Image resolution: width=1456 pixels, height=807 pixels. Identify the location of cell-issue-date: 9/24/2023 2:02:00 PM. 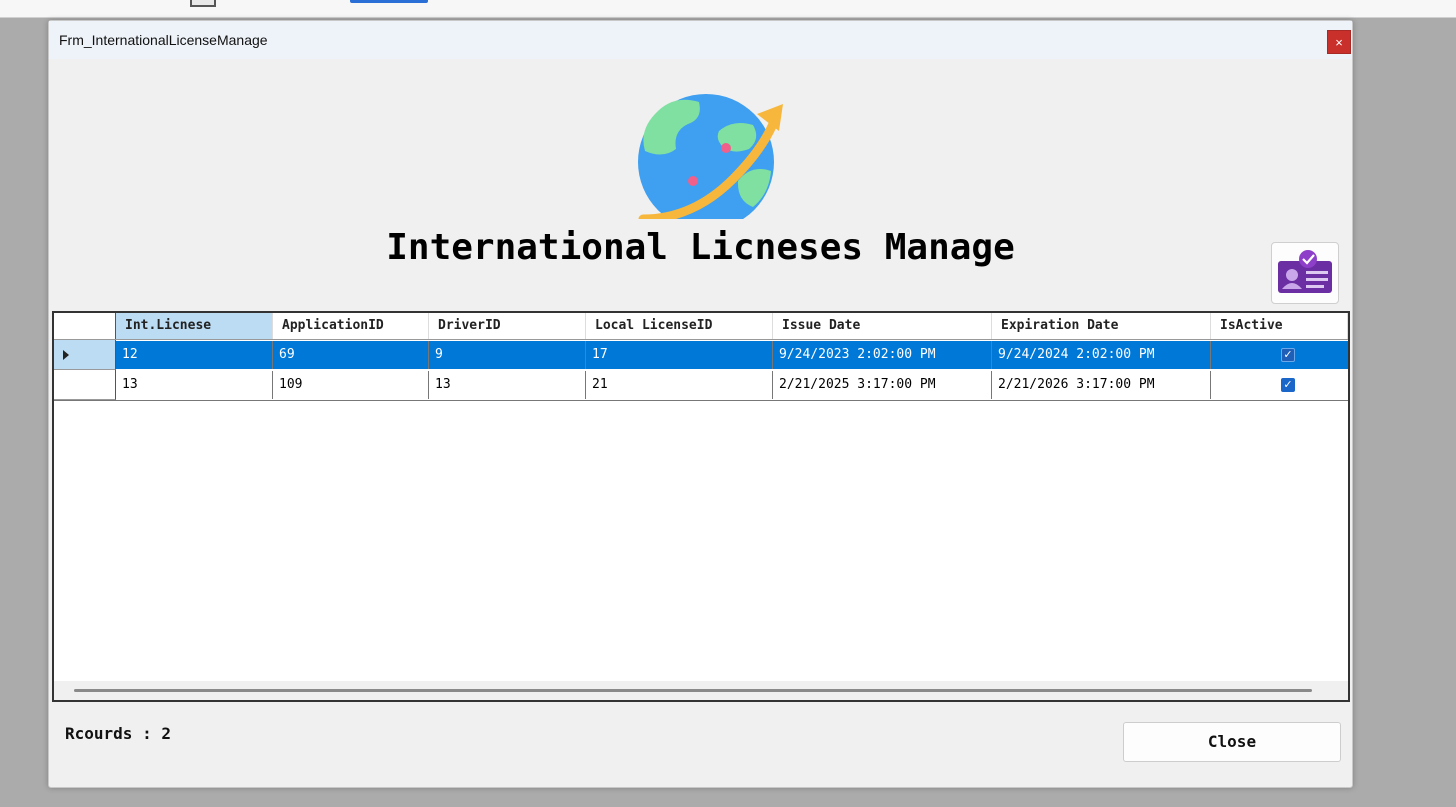
(882, 355).